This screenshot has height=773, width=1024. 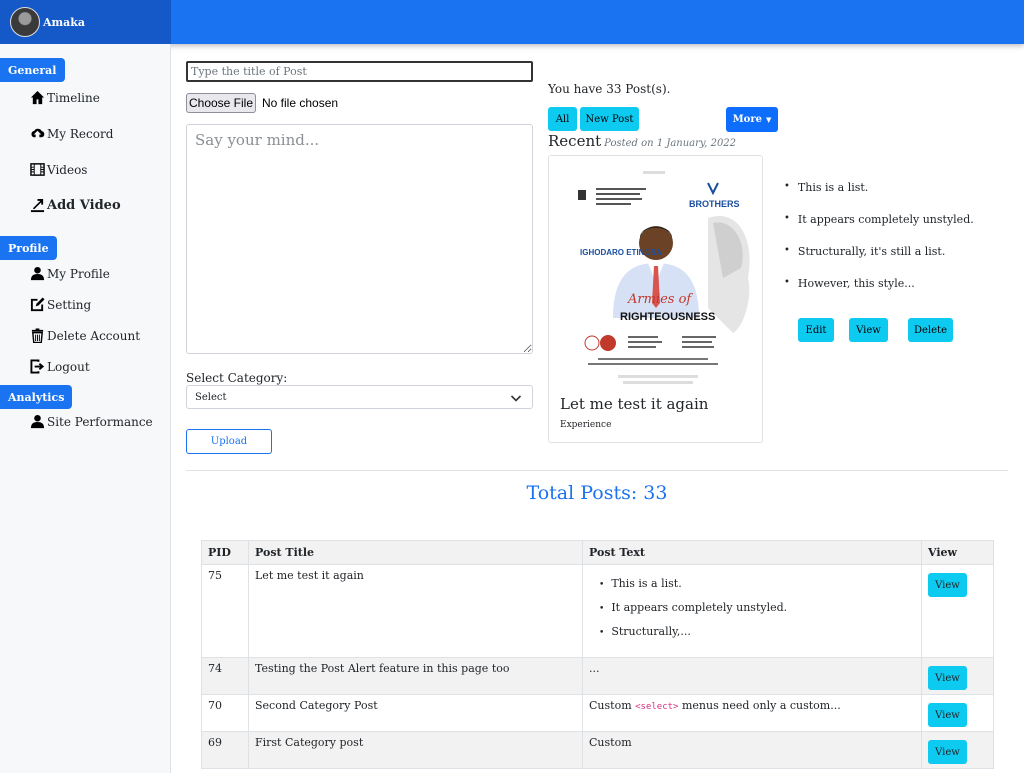 I want to click on post-body-textarea, so click(x=359, y=239).